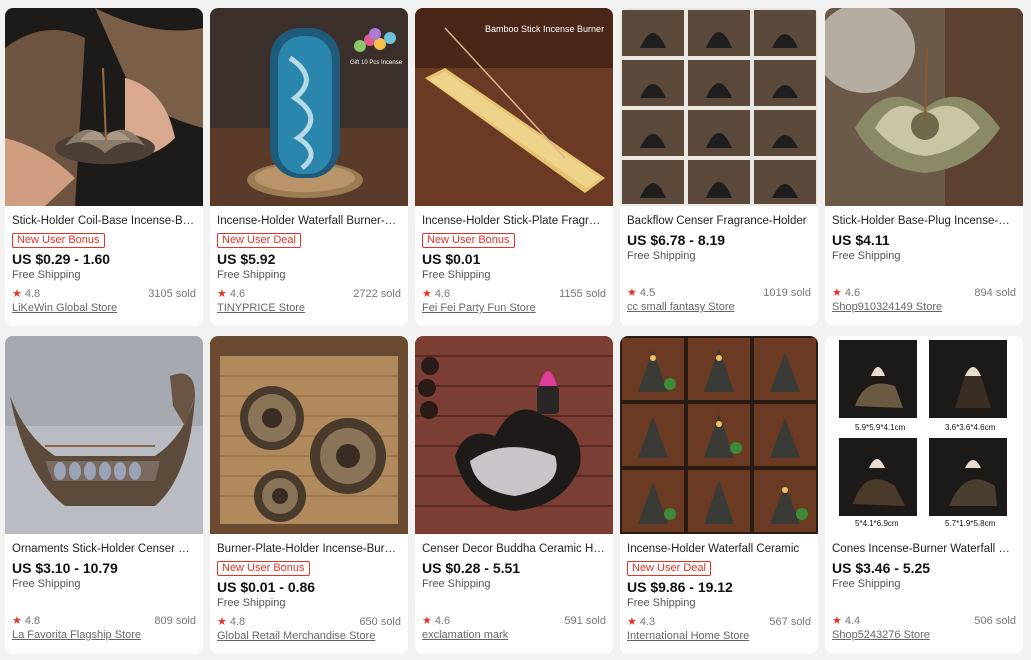 The height and width of the screenshot is (660, 1031). I want to click on rating-value: 4.5, so click(647, 293).